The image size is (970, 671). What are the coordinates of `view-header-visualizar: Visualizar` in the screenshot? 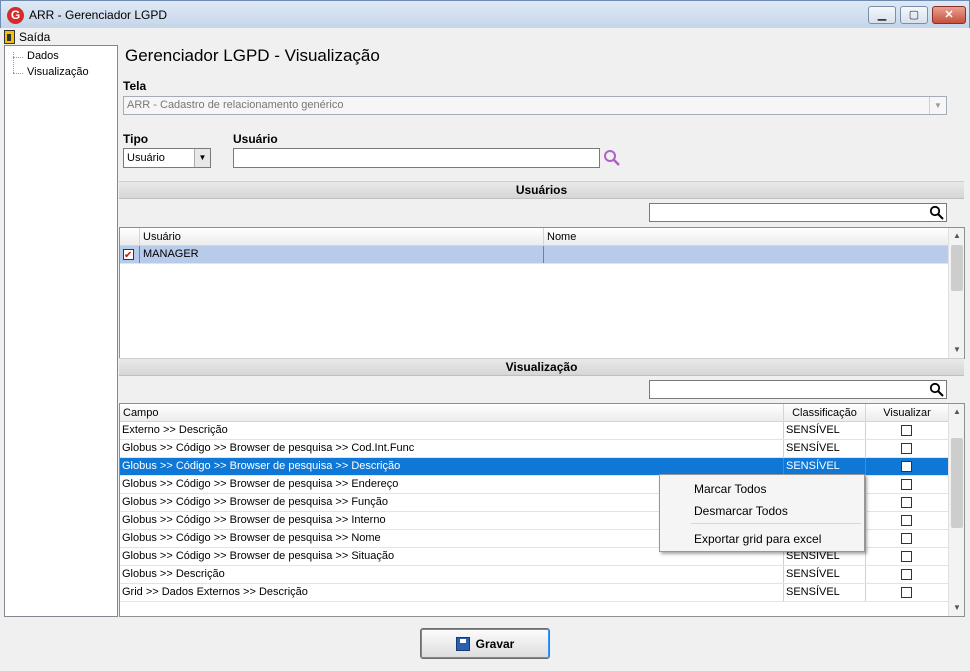 It's located at (907, 413).